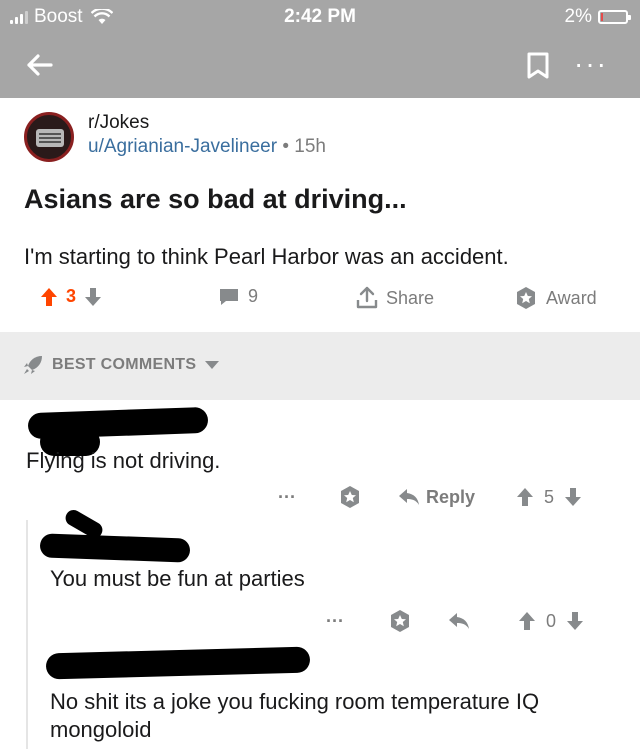 The width and height of the screenshot is (640, 749). I want to click on post-meta: u/Agrianian-Javelineer • 15h, so click(207, 147).